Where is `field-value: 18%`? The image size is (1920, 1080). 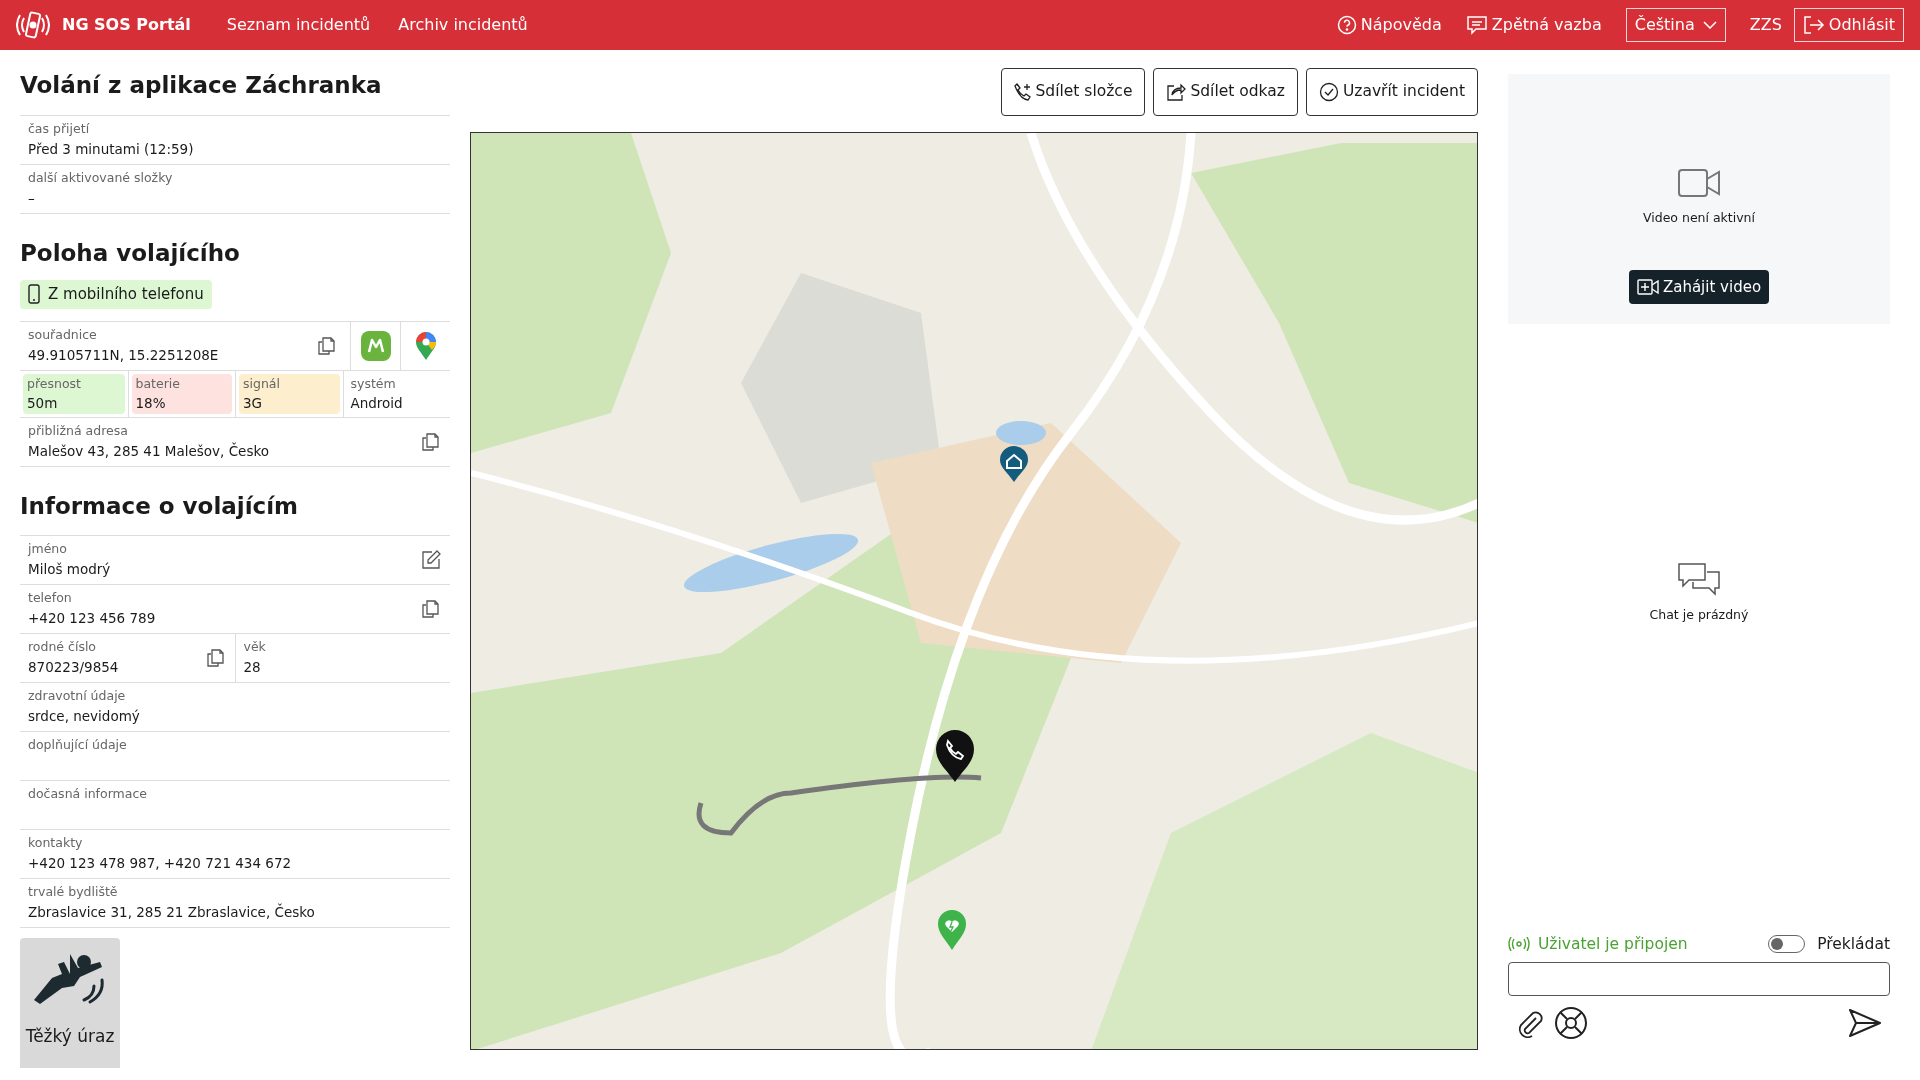
field-value: 18% is located at coordinates (151, 403).